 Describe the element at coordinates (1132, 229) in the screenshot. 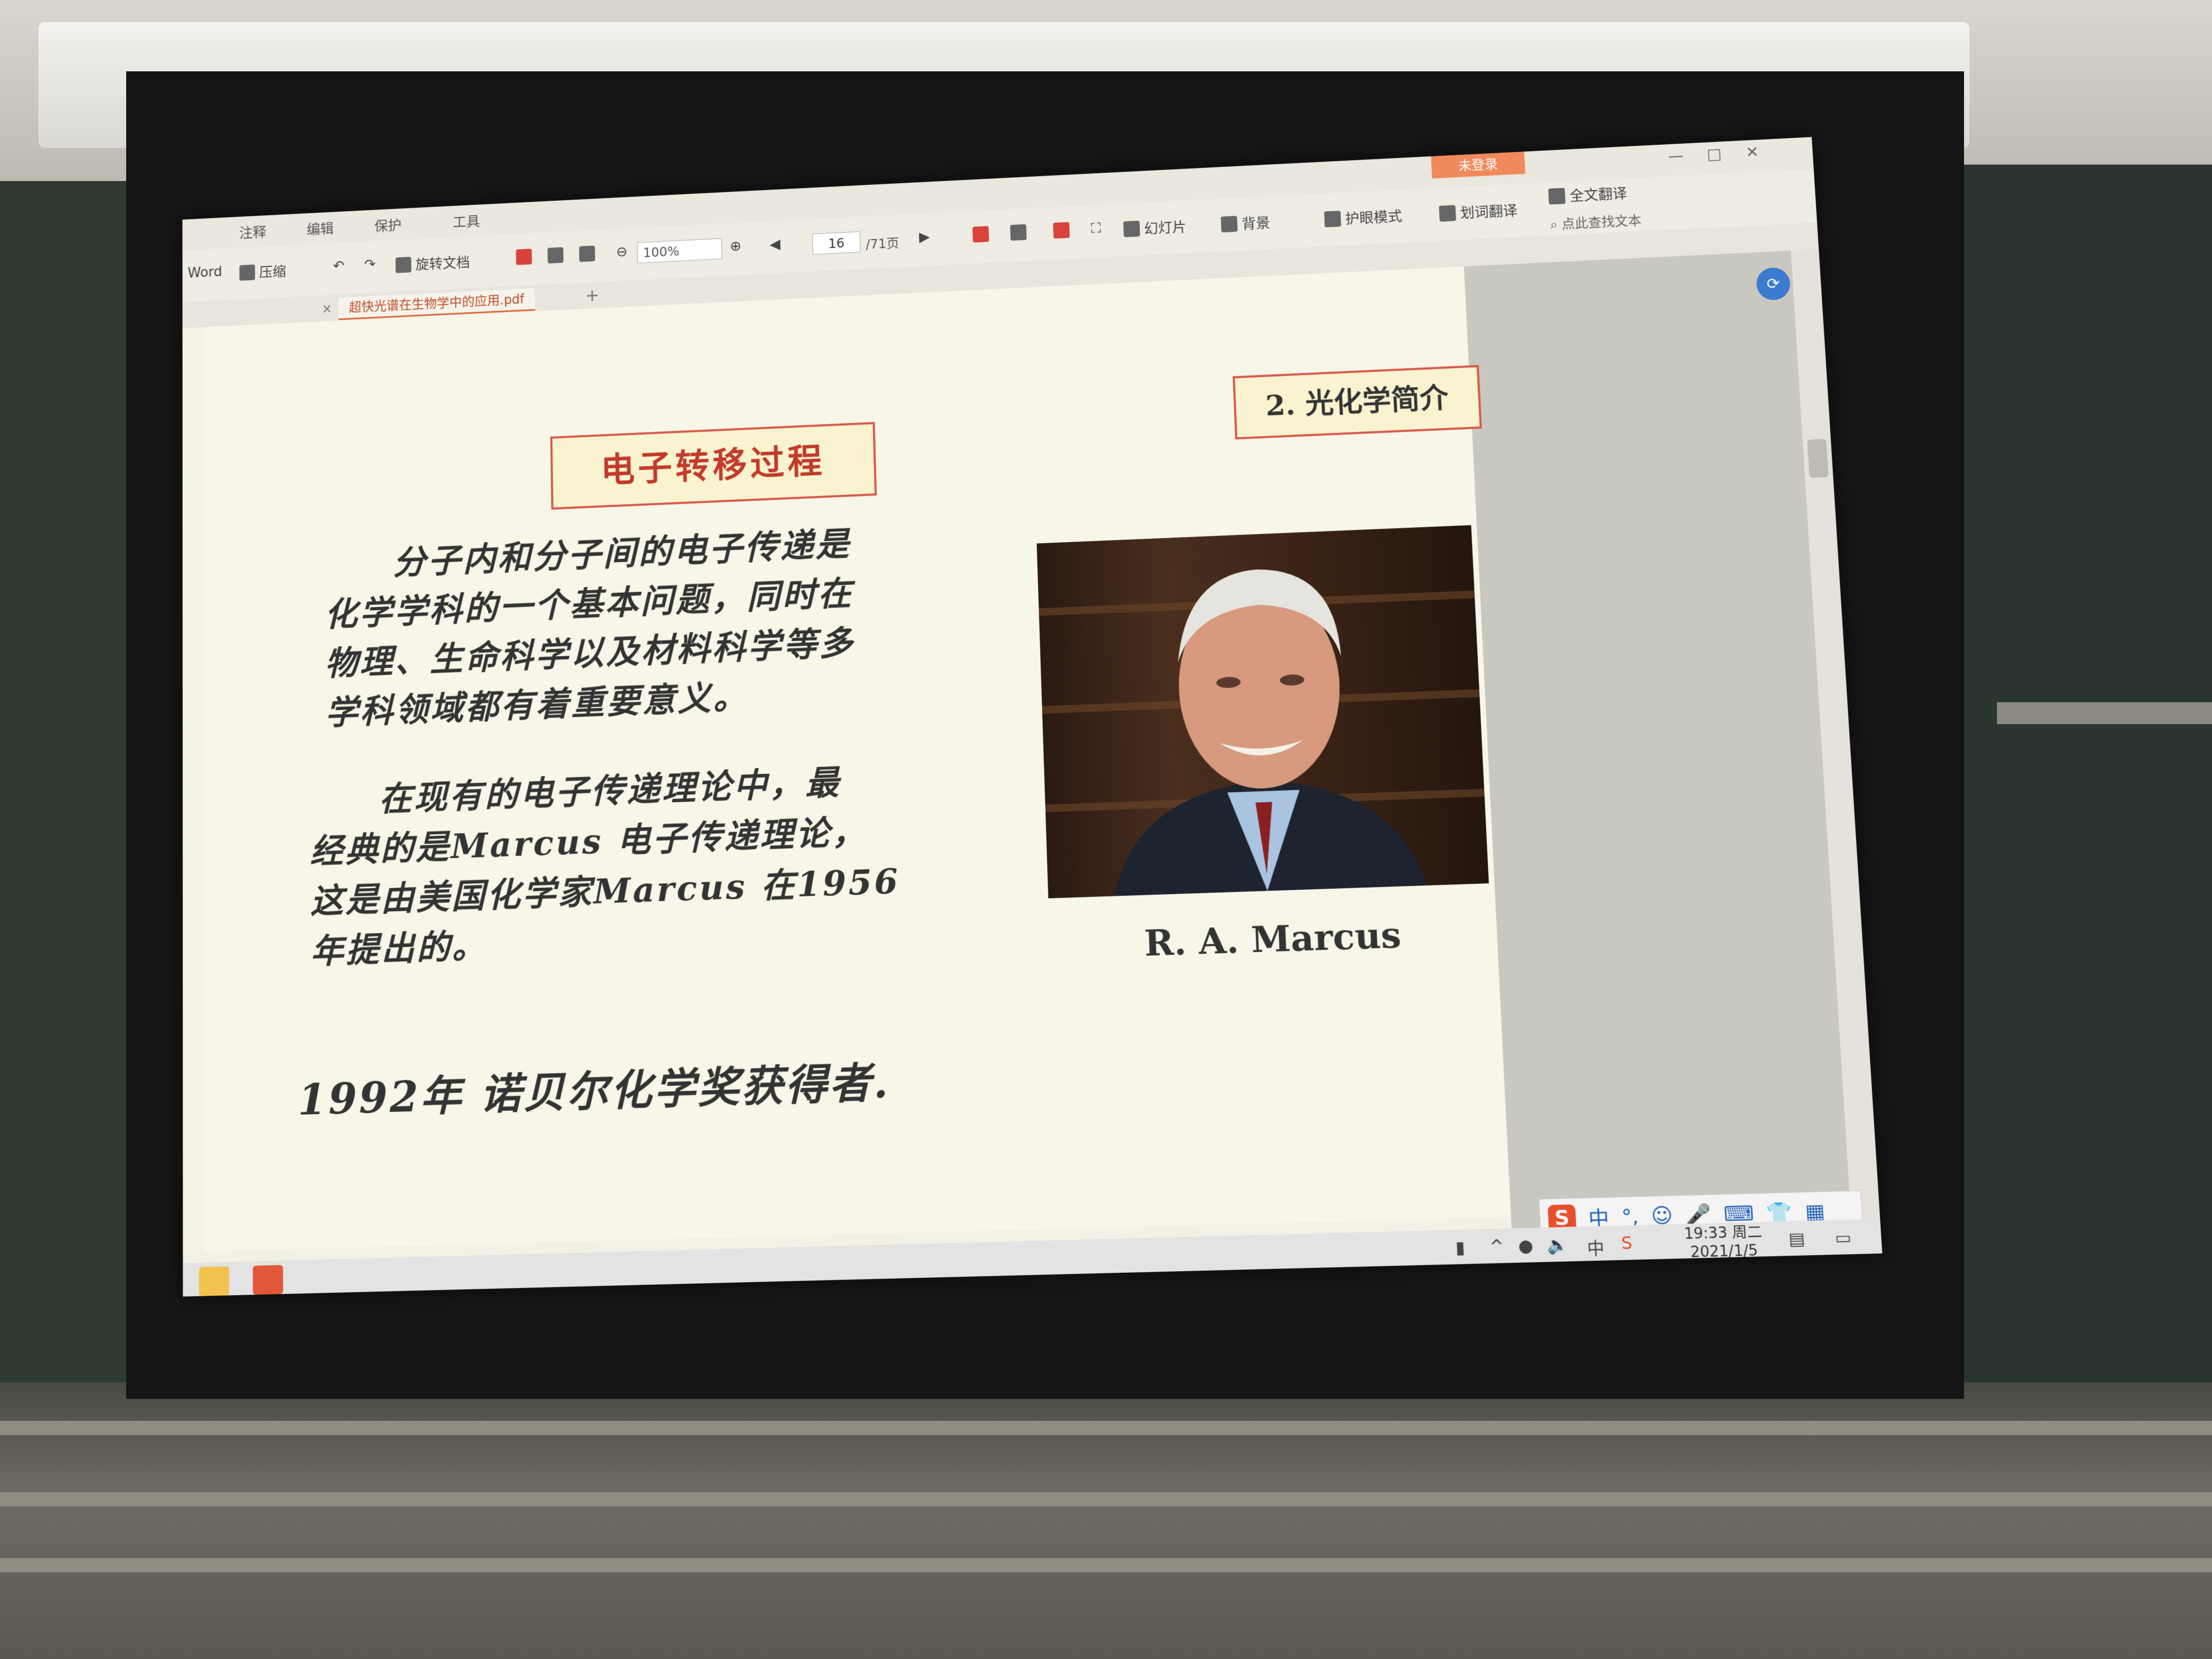

I see `slideshow-icon` at that location.